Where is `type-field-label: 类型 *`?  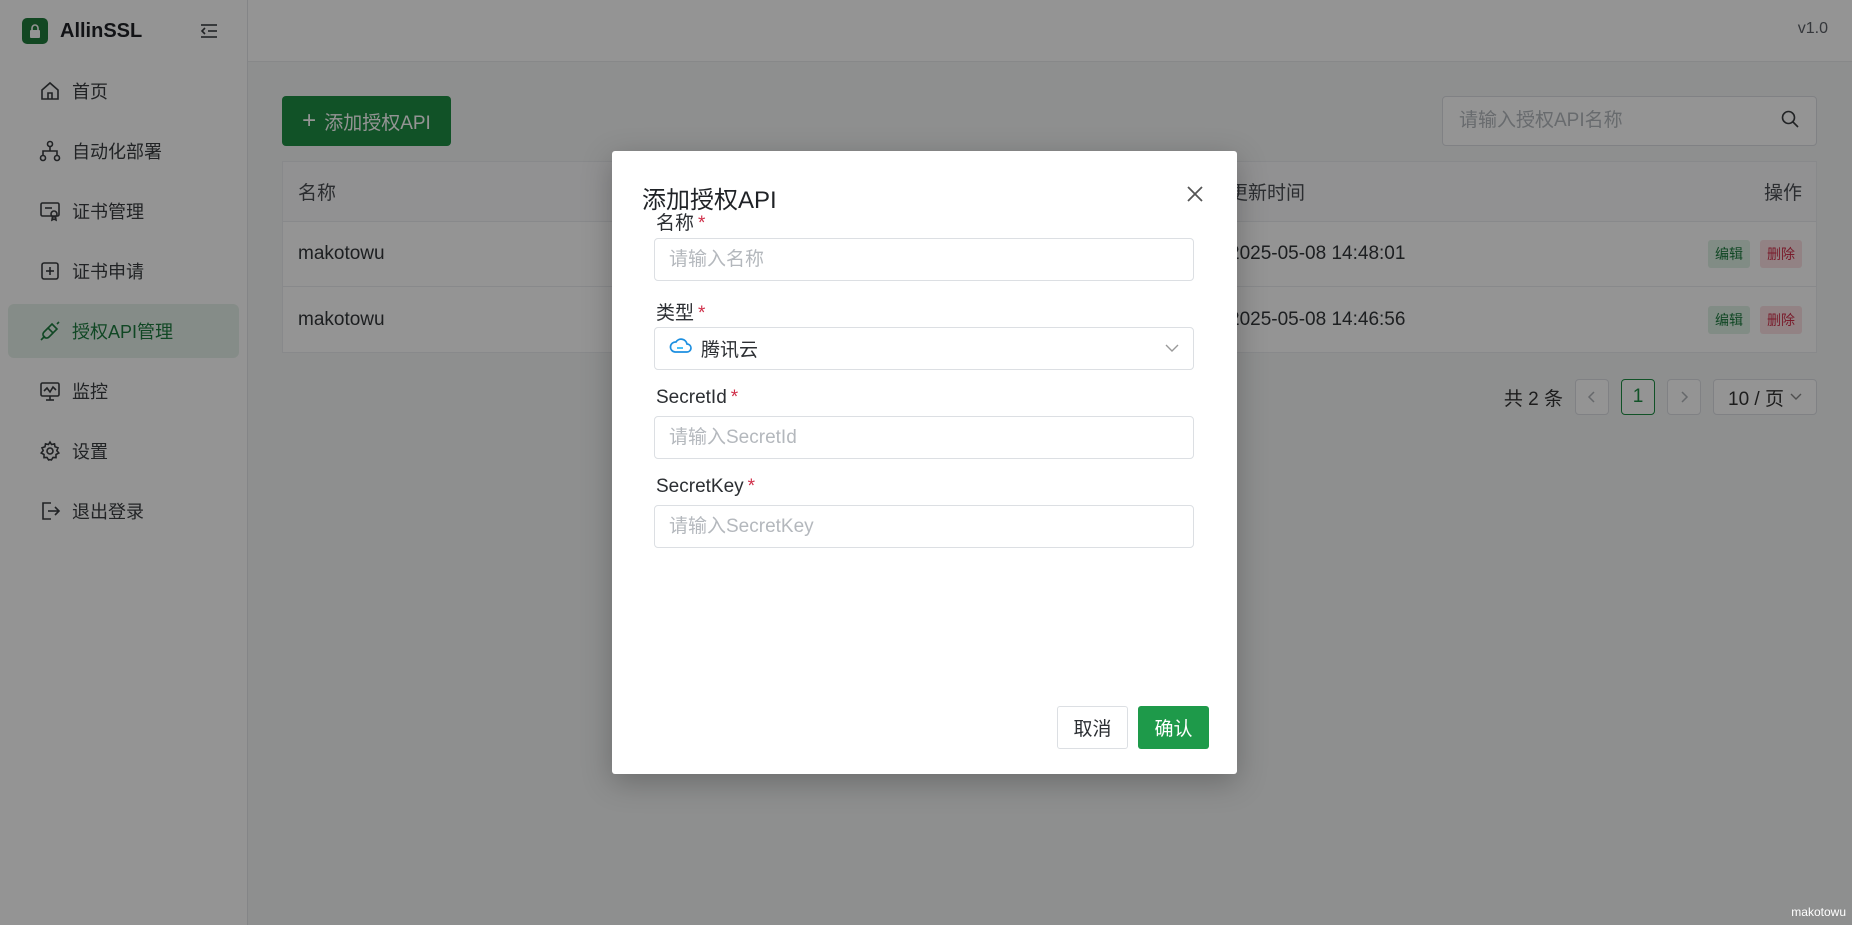 type-field-label: 类型 * is located at coordinates (680, 311).